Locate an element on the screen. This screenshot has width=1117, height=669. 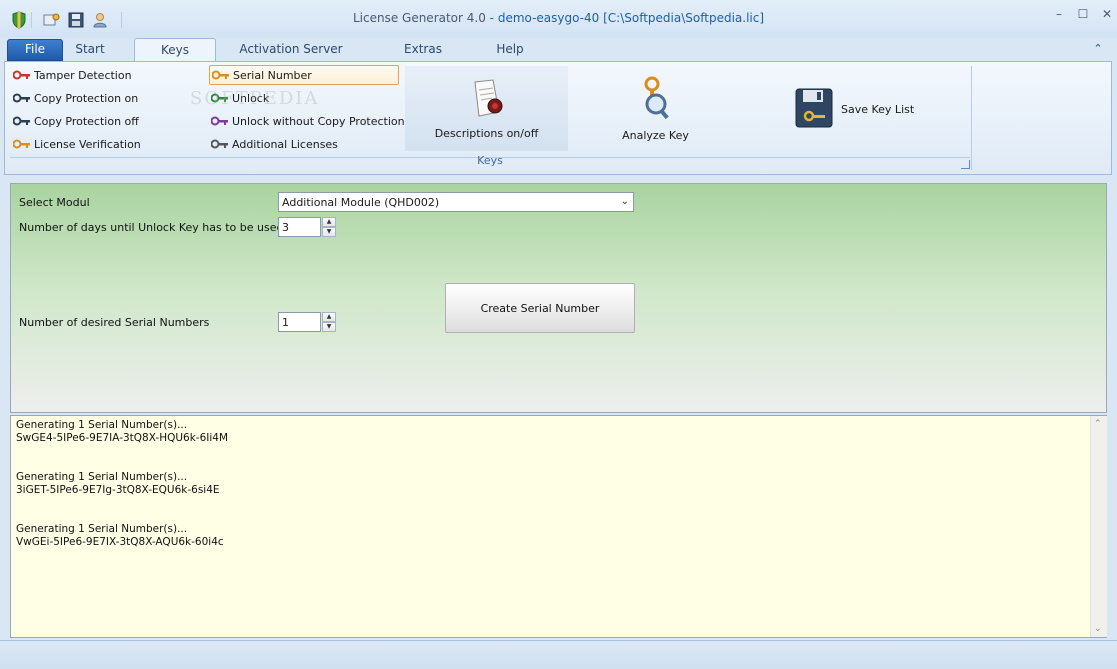
days-stepper: ▲ ▼ is located at coordinates (329, 227).